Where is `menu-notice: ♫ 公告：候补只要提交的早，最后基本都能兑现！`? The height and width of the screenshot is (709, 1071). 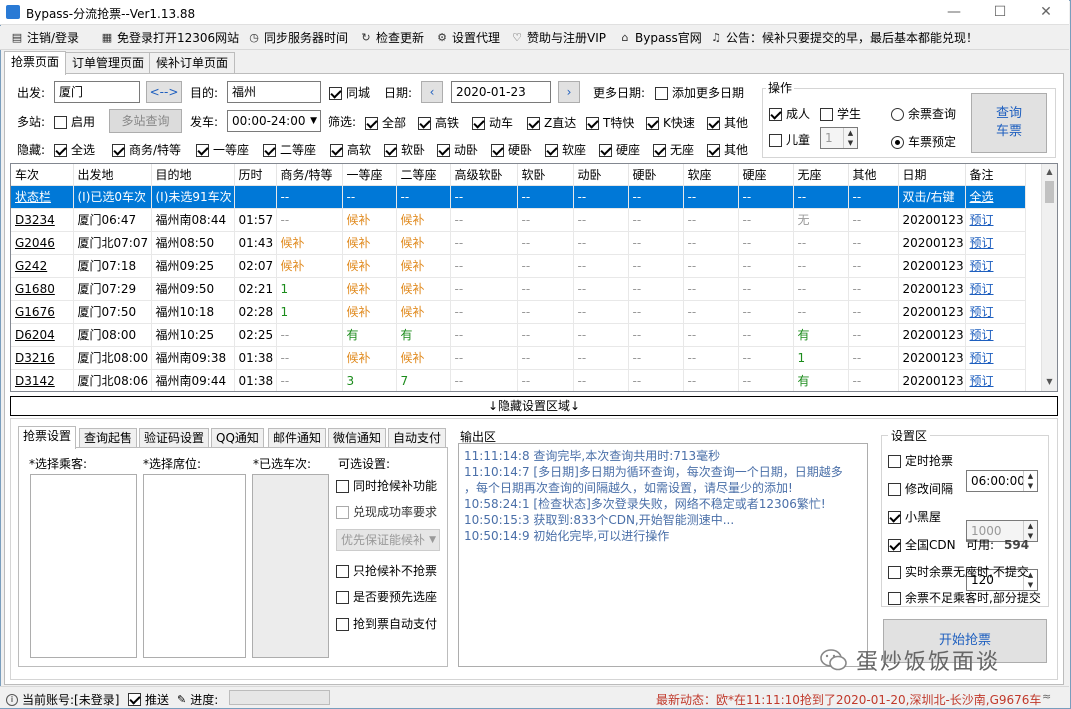 menu-notice: ♫ 公告：候补只要提交的早，最后基本都能兑现！ is located at coordinates (843, 38).